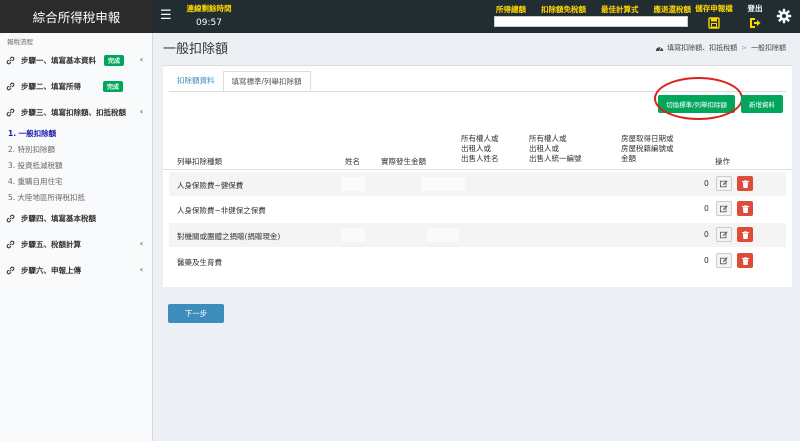  What do you see at coordinates (58, 218) in the screenshot?
I see `sidebar-step-label: 步驟四、填寫基本稅額` at bounding box center [58, 218].